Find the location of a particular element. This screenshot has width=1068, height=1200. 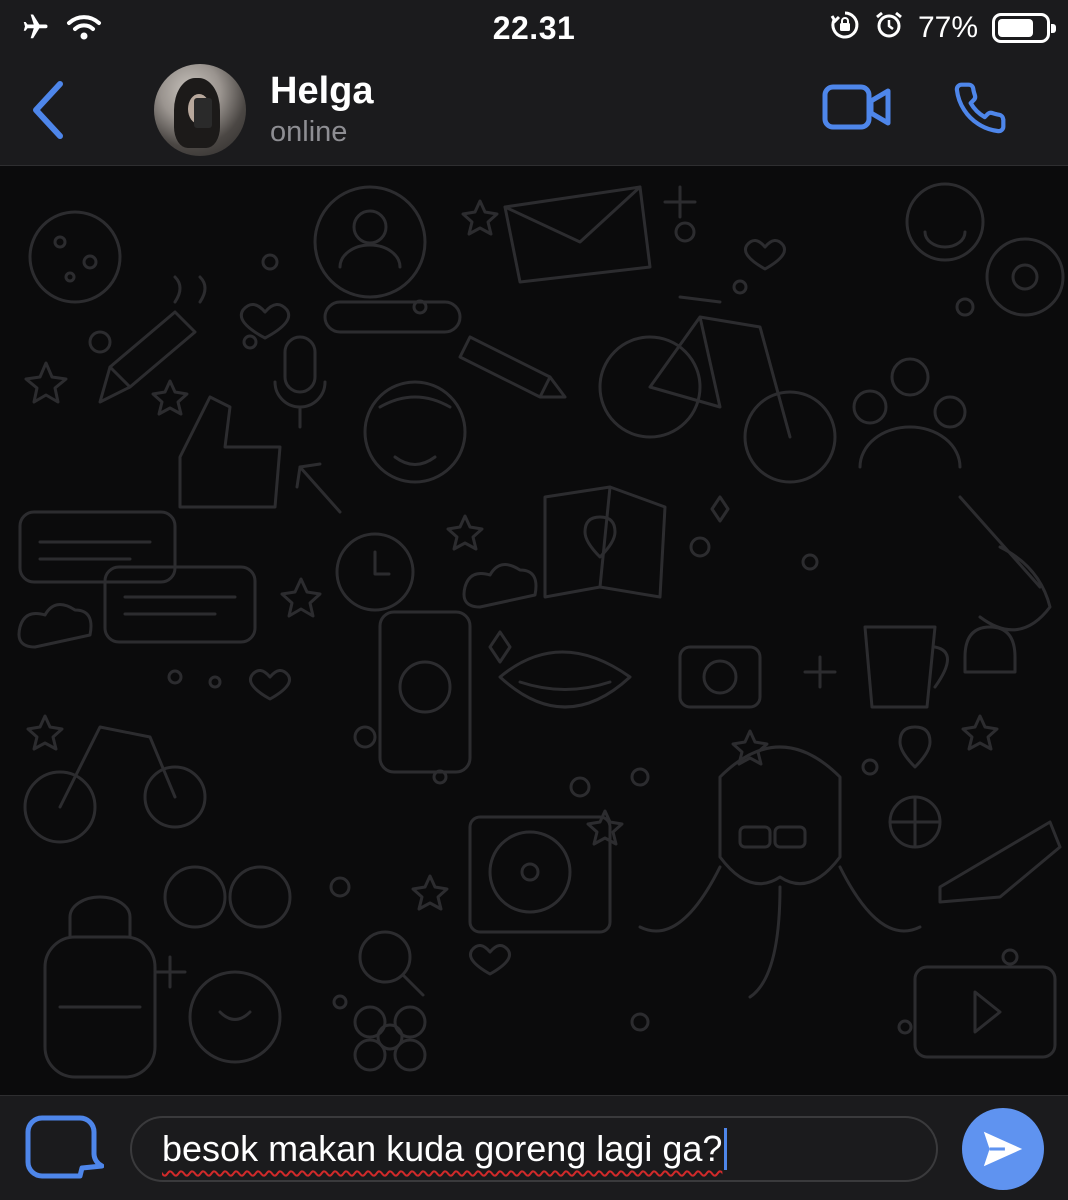

back-chevron-icon is located at coordinates (48, 110).